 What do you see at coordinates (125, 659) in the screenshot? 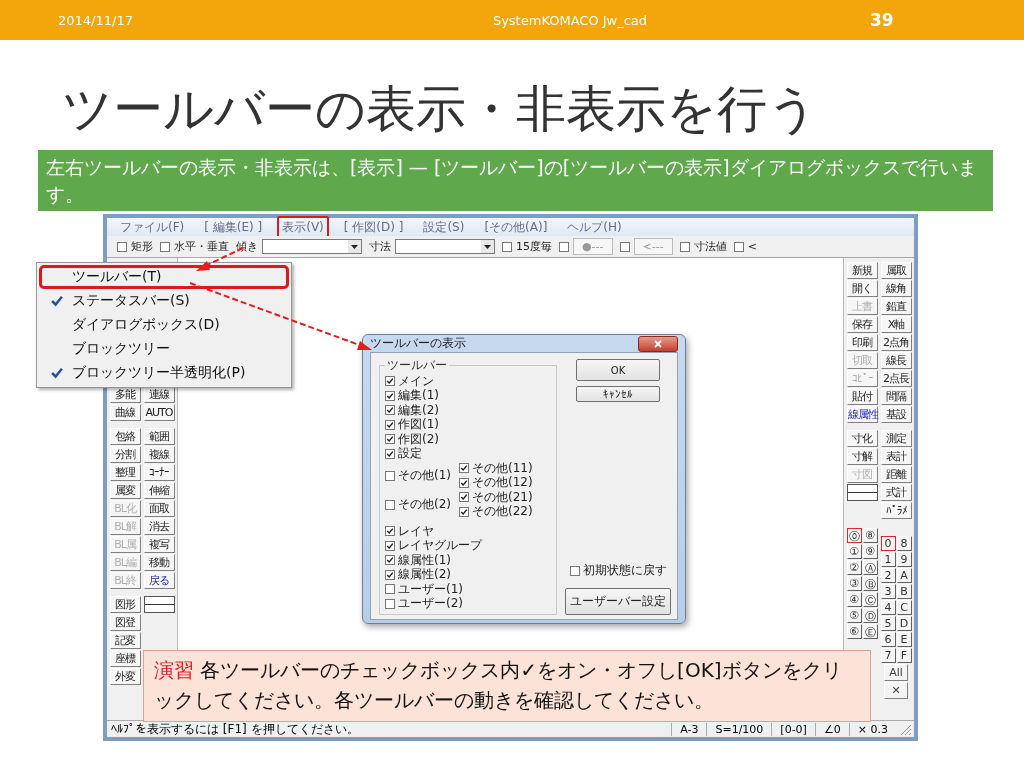
I see `tool-button: 座標` at bounding box center [125, 659].